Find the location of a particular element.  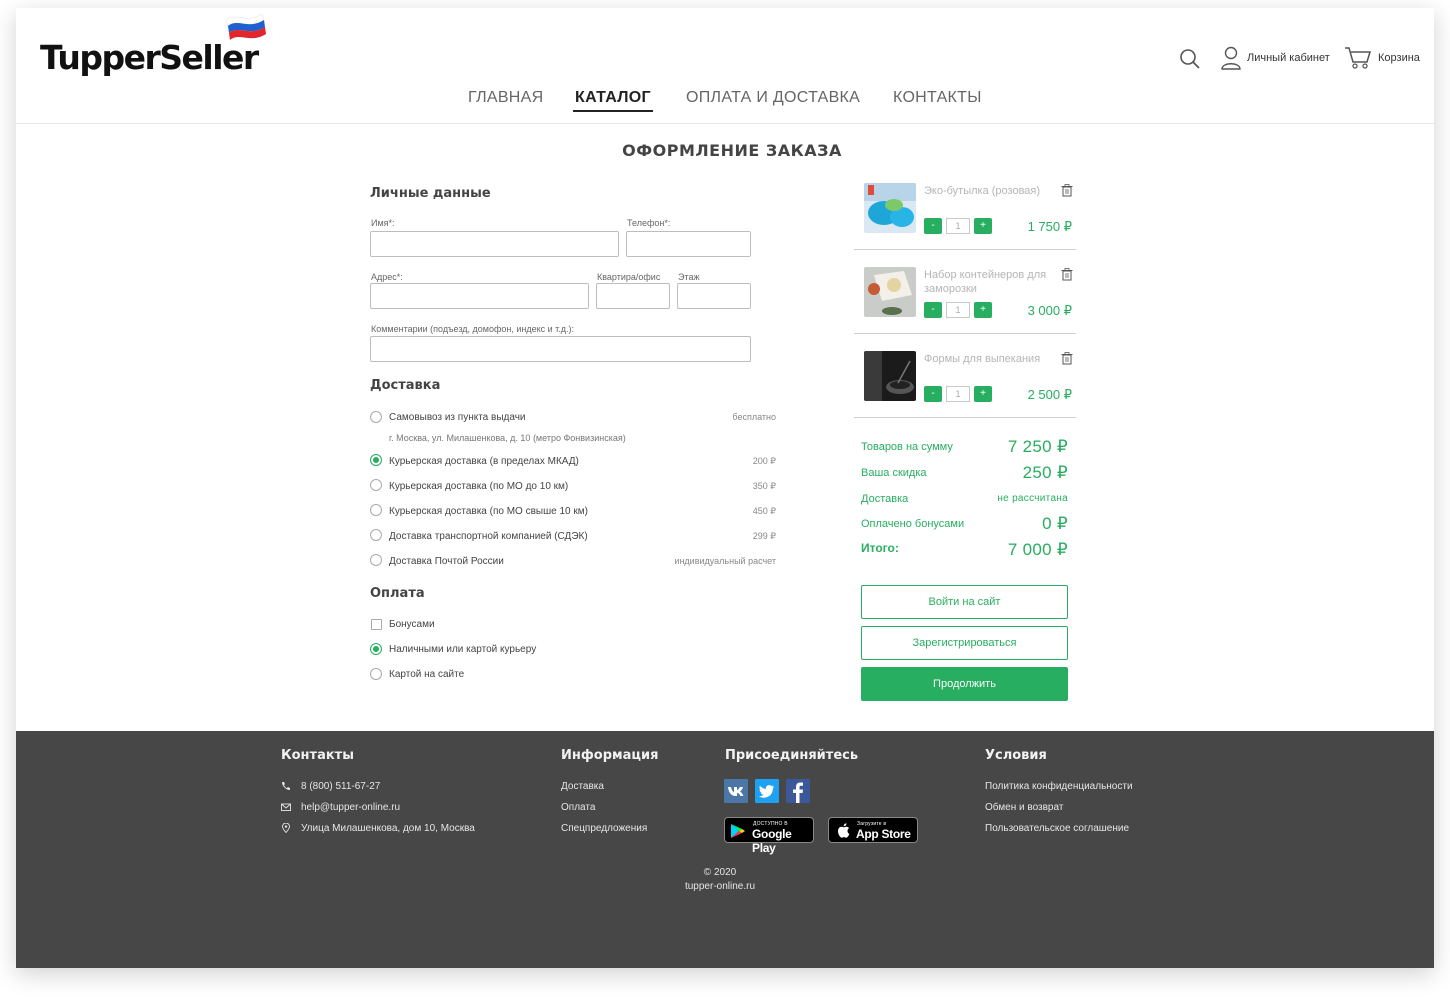

floor-input is located at coordinates (714, 296).